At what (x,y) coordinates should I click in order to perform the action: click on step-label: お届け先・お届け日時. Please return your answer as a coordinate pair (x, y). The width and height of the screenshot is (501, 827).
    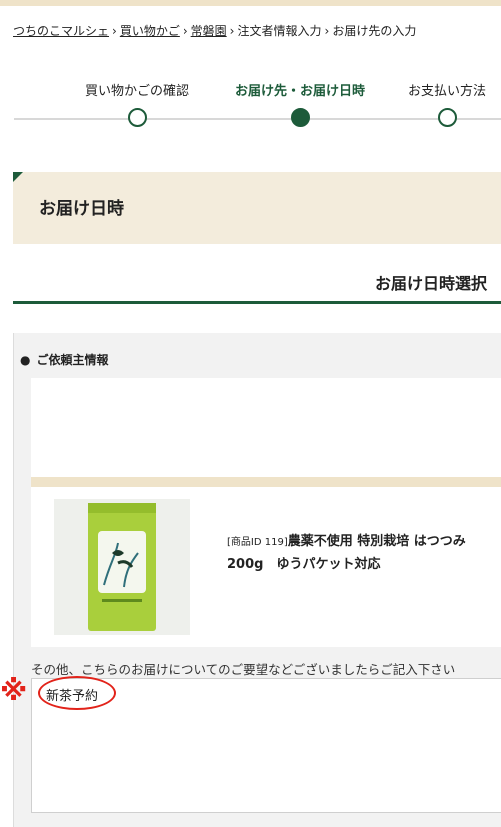
    Looking at the image, I should click on (299, 91).